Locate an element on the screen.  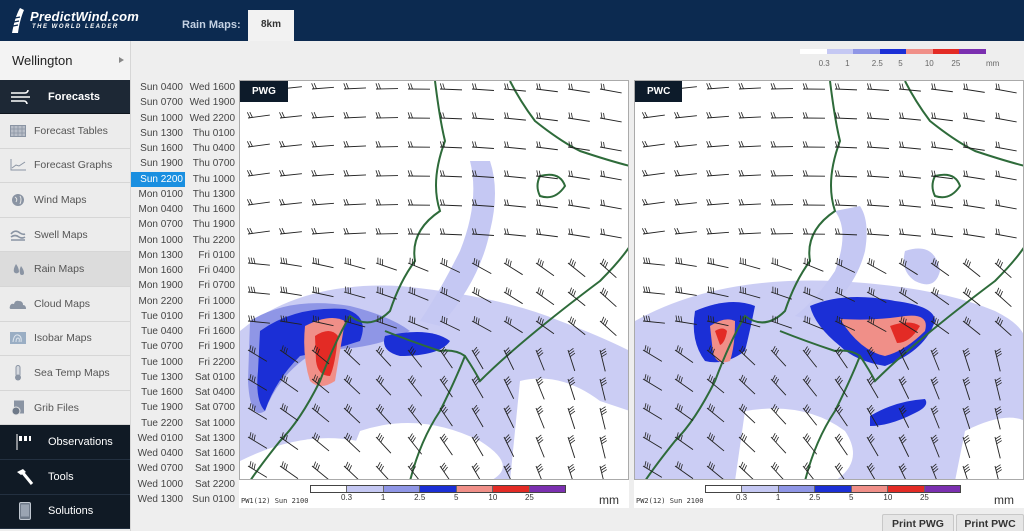
sidebar-item-cloud-maps: Cloud Maps is located at coordinates (65, 304).